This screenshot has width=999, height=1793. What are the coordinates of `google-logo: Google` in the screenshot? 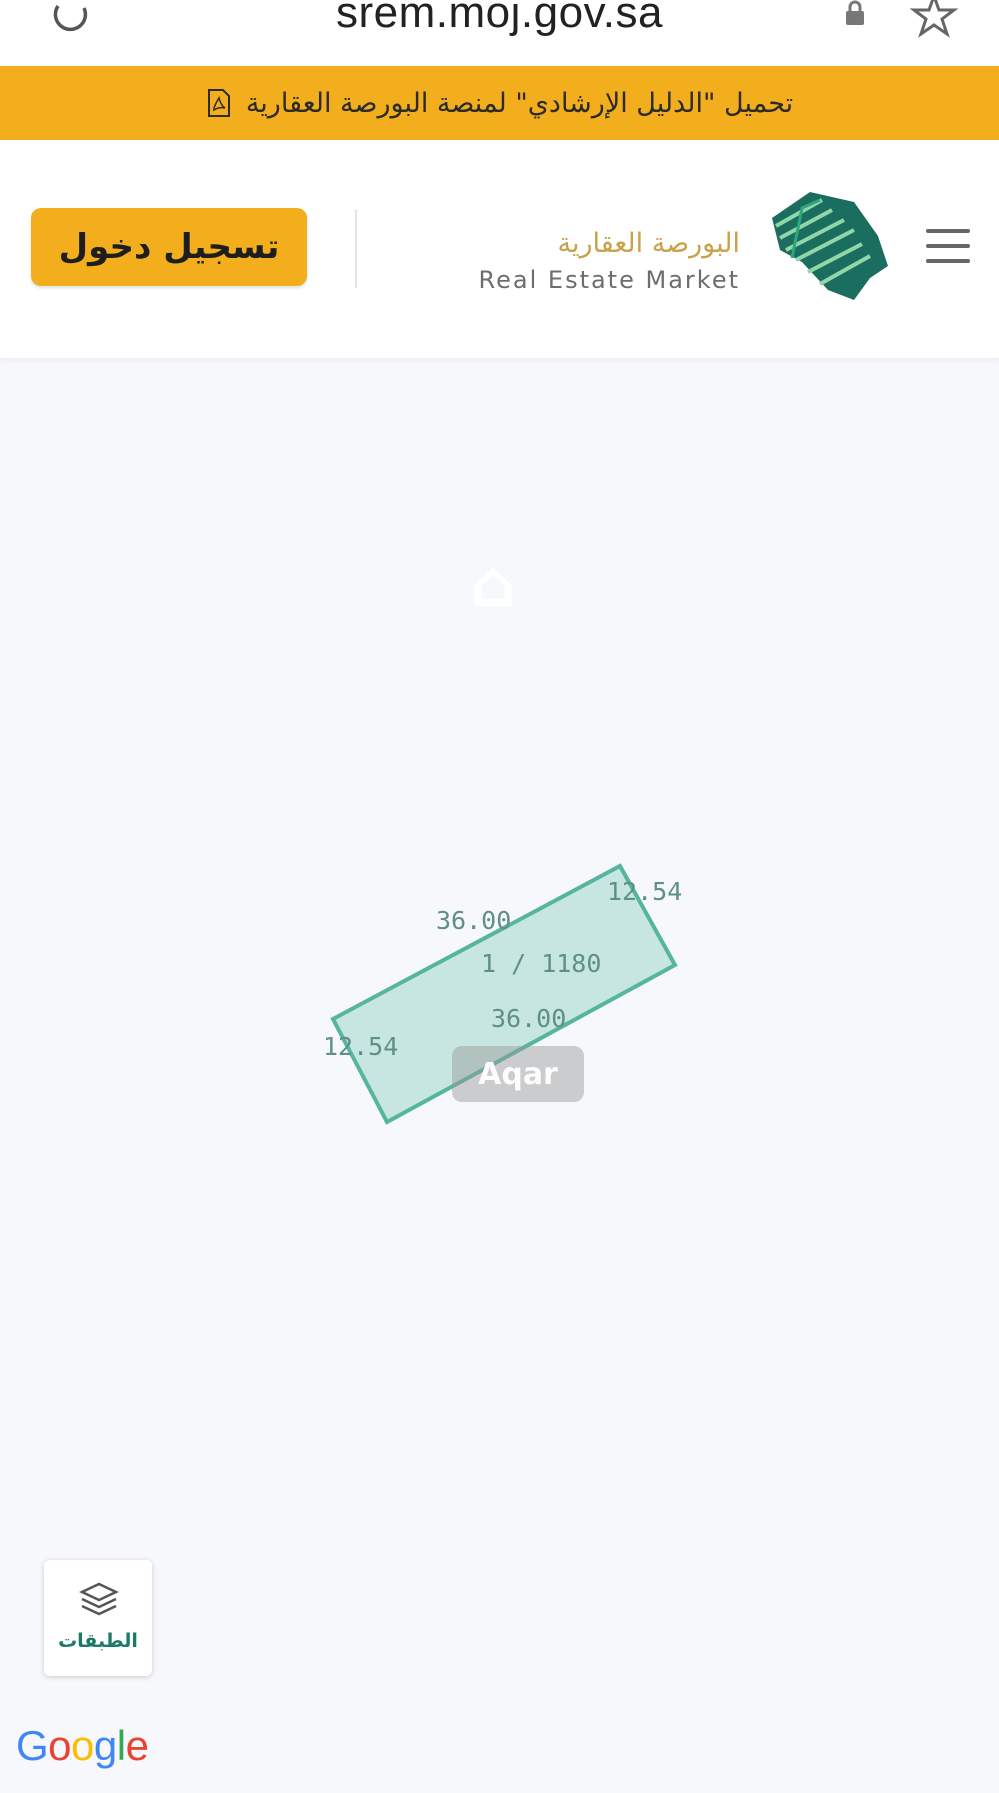 It's located at (82, 1746).